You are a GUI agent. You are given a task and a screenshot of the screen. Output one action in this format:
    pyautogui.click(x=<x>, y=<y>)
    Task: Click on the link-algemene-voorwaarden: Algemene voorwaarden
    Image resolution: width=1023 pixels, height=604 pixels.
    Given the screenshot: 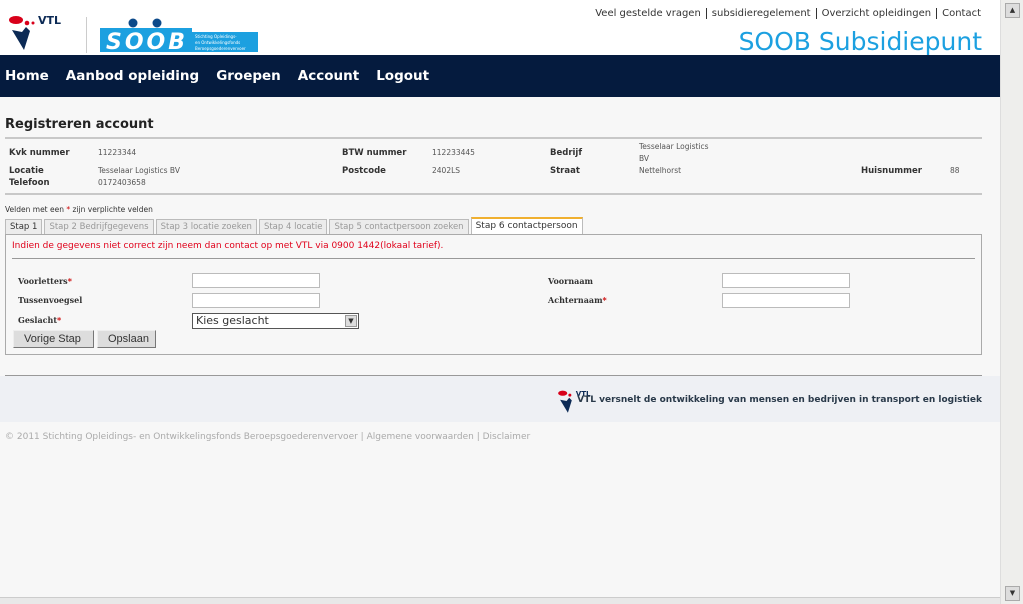 What is the action you would take?
    pyautogui.click(x=420, y=437)
    